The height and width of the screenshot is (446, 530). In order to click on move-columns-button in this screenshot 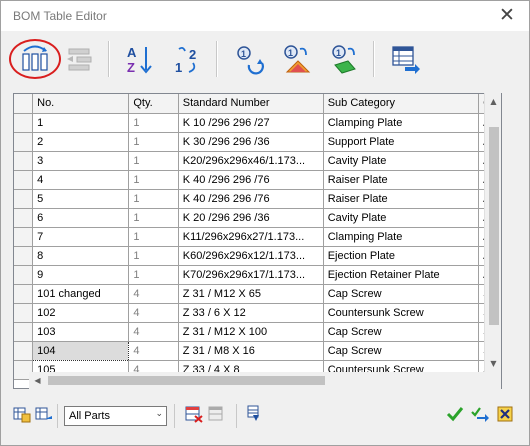, I will do `click(79, 59)`.